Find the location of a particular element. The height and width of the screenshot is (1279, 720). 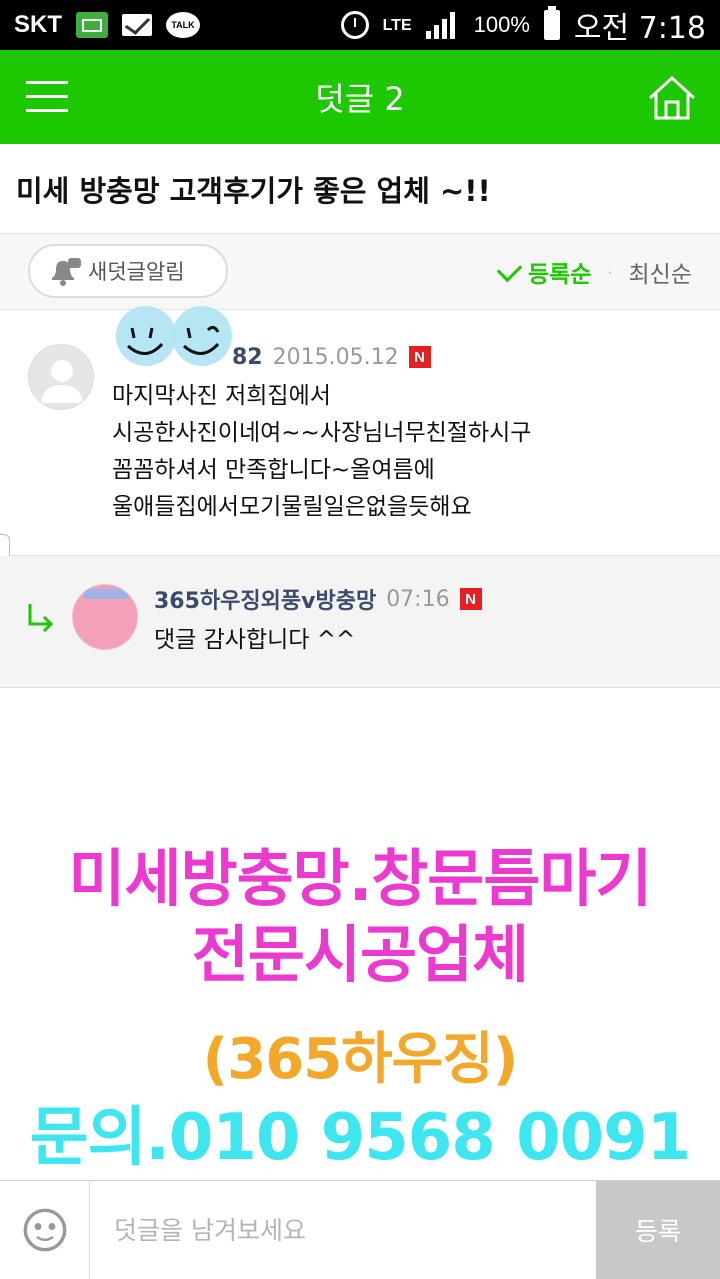

talk-icon: TALK is located at coordinates (183, 25).